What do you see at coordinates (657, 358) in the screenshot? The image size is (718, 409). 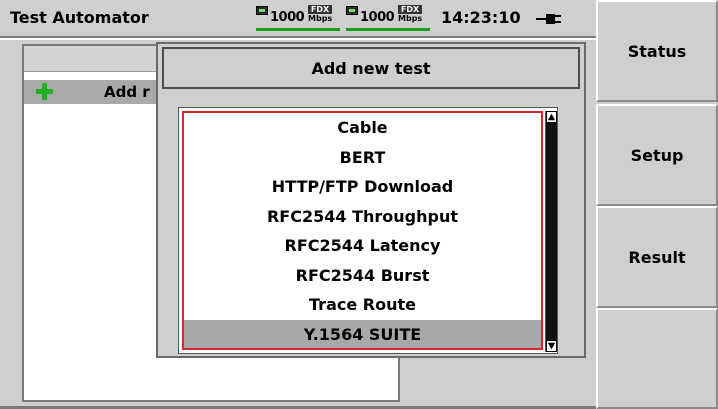 I see `empty-soft-button` at bounding box center [657, 358].